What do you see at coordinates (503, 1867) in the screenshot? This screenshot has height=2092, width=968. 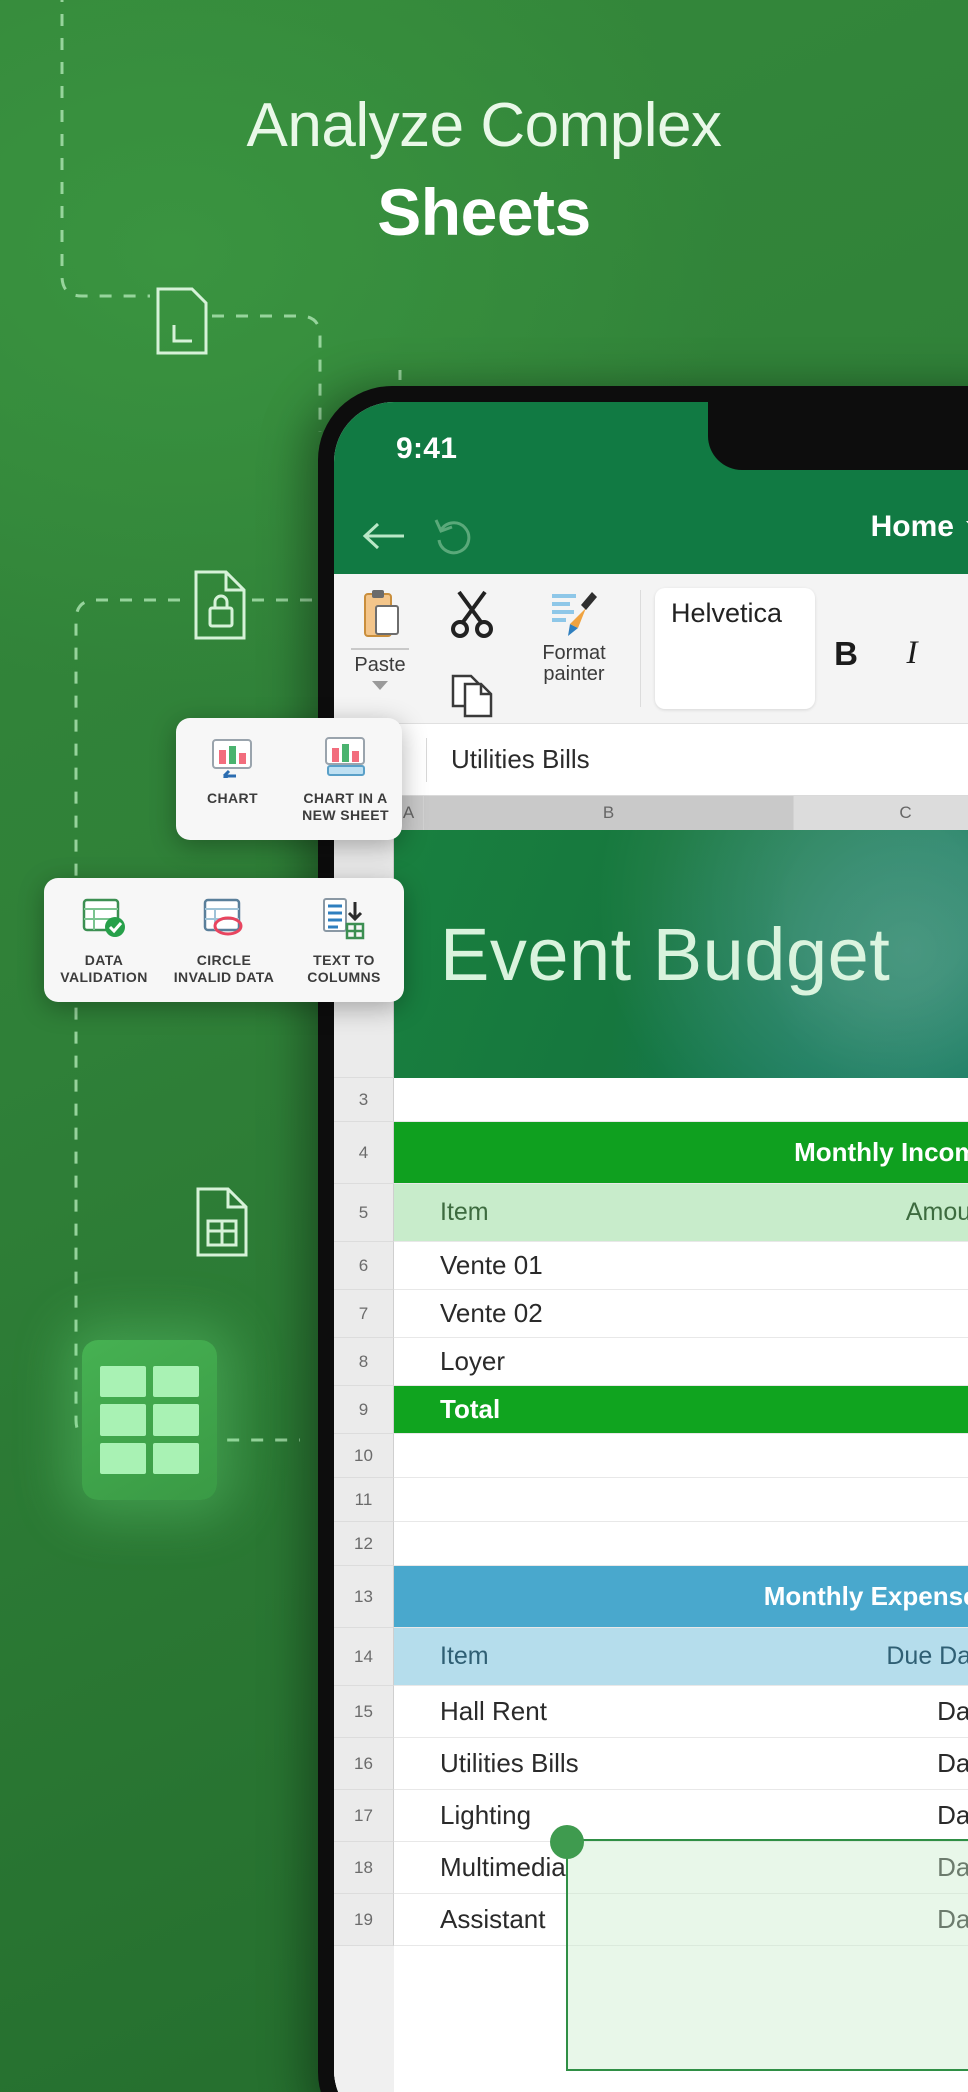 I see `cell-item: Multimedia` at bounding box center [503, 1867].